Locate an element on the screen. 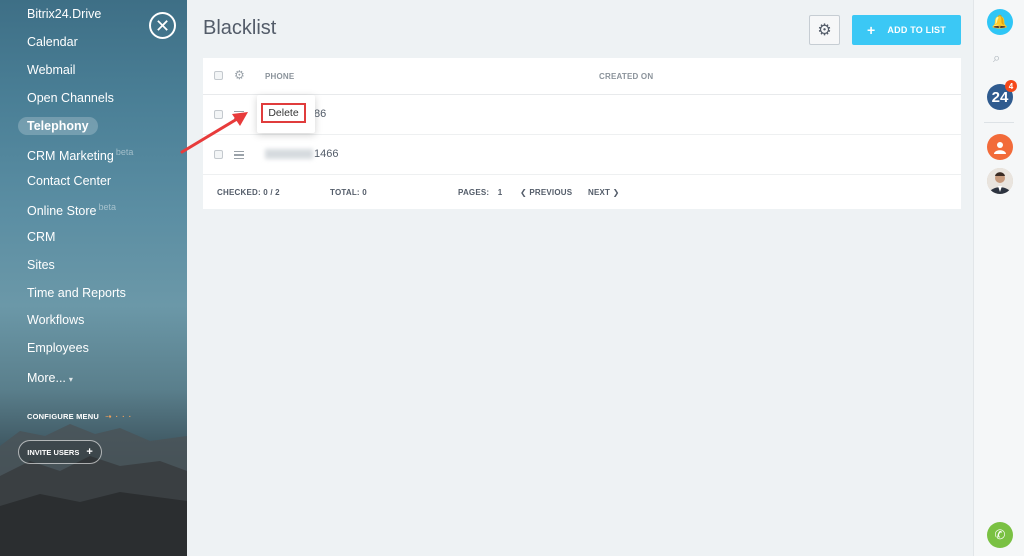  annotation-arrow is located at coordinates (214, 133).